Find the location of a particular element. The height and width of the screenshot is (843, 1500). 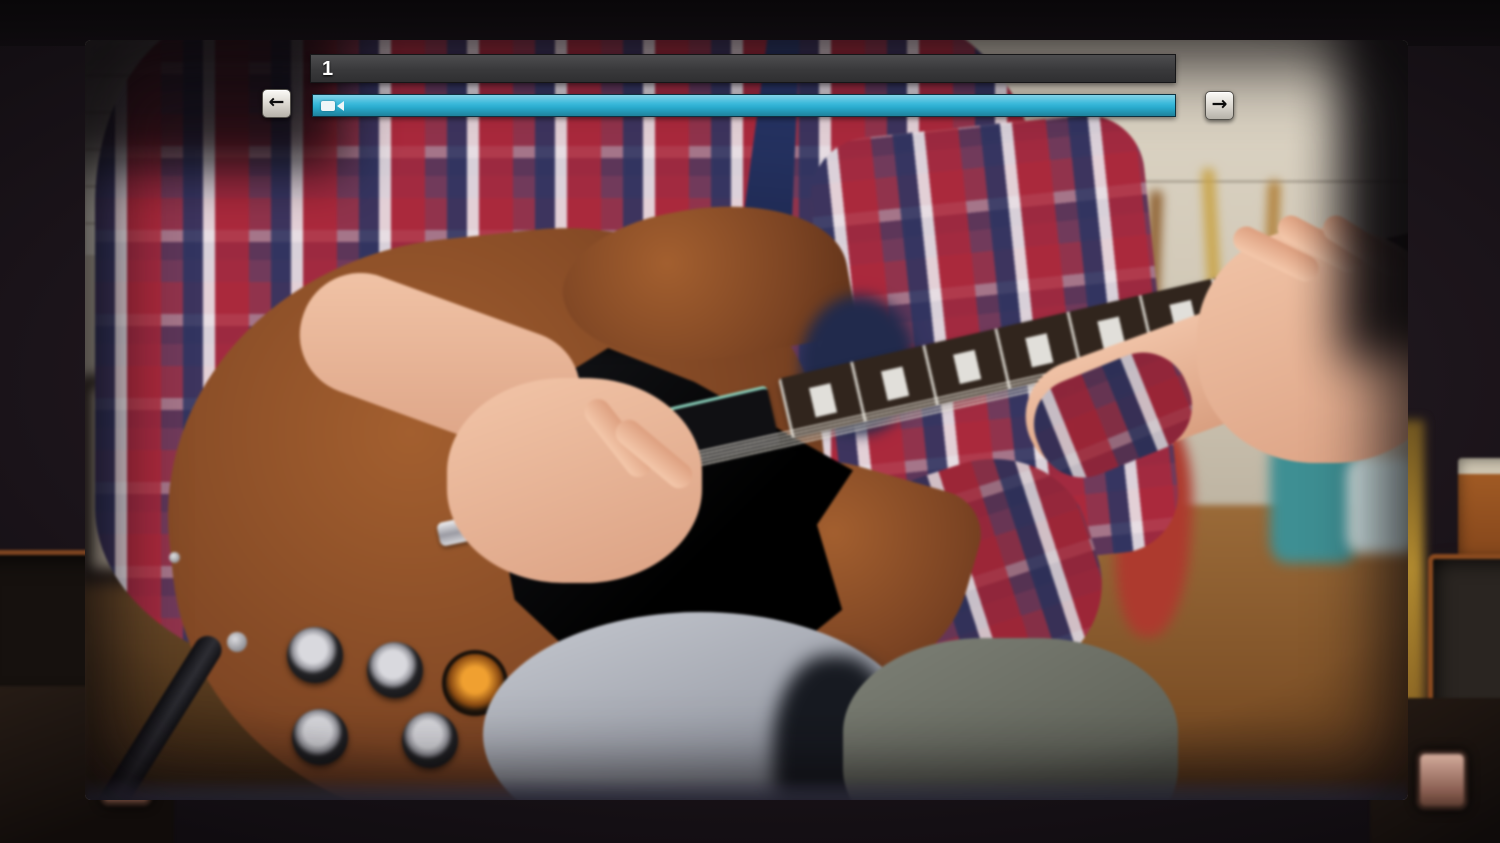

video-progress-fill is located at coordinates (744, 105).